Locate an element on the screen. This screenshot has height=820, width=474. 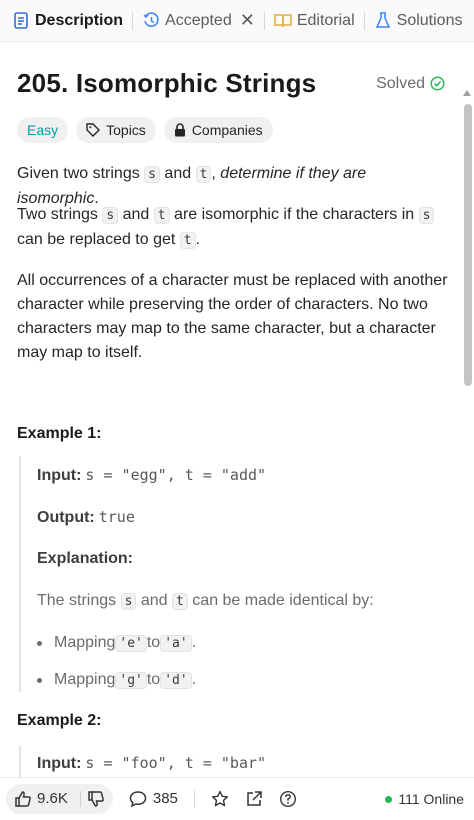
tab-editorial-label: Editorial is located at coordinates (325, 20).